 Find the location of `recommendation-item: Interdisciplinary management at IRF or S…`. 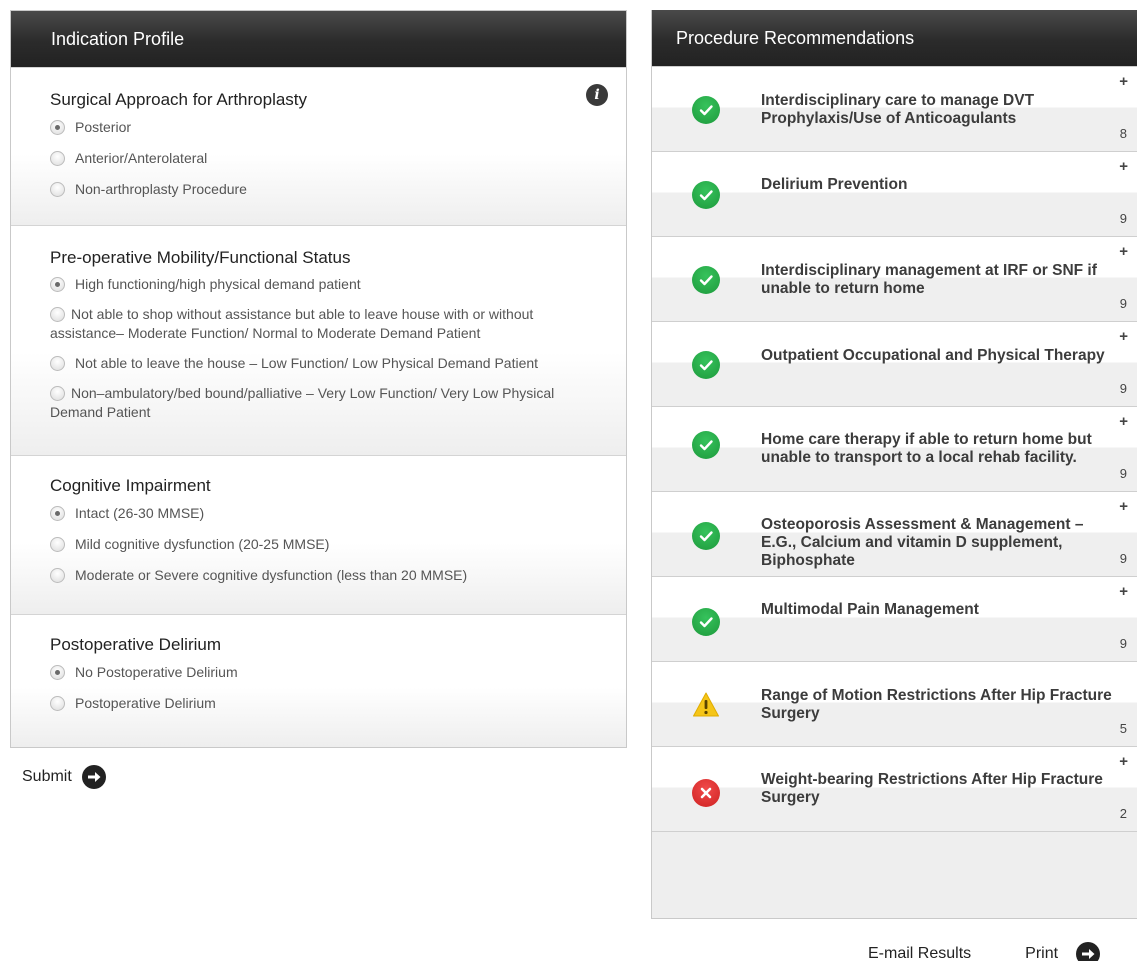

recommendation-item: Interdisciplinary management at IRF or S… is located at coordinates (894, 278).